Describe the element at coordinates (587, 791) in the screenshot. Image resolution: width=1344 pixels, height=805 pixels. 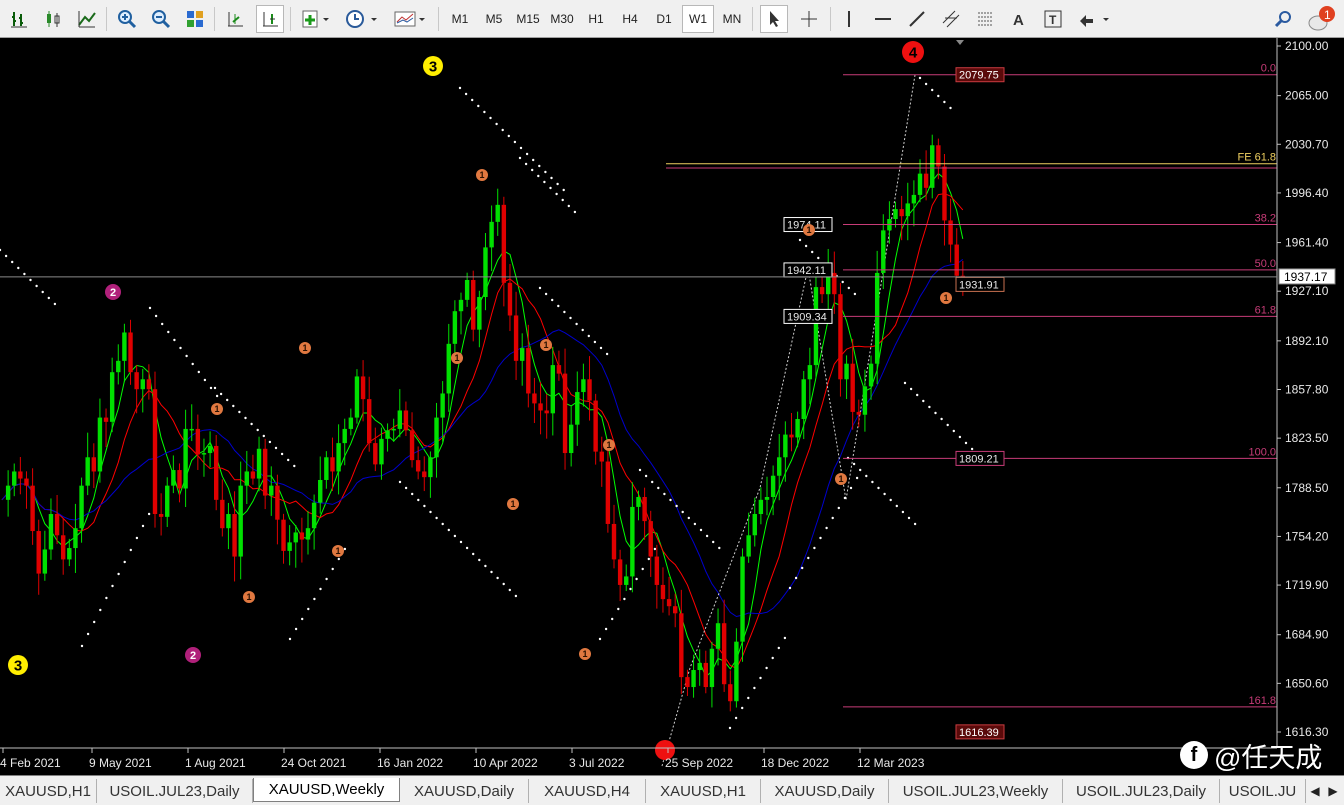
I see `chart-tab: XAUUSD,H4` at that location.